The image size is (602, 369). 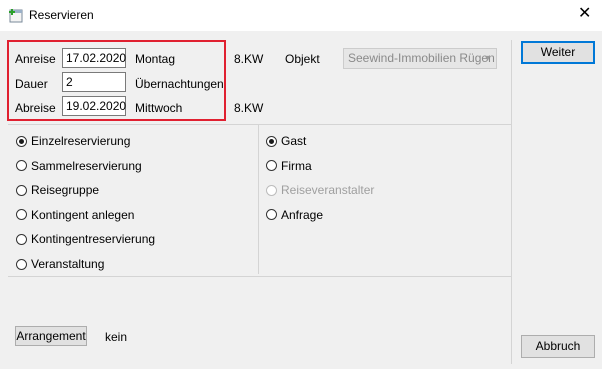 What do you see at coordinates (65, 190) in the screenshot?
I see `reservation-type-radio-label: Reisegruppe` at bounding box center [65, 190].